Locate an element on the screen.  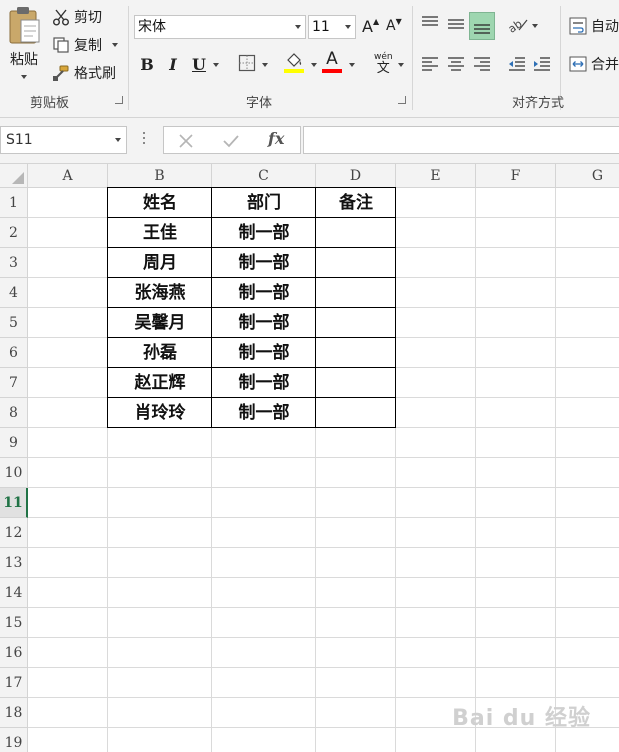
font-color-dropdown-icon is located at coordinates (352, 65).